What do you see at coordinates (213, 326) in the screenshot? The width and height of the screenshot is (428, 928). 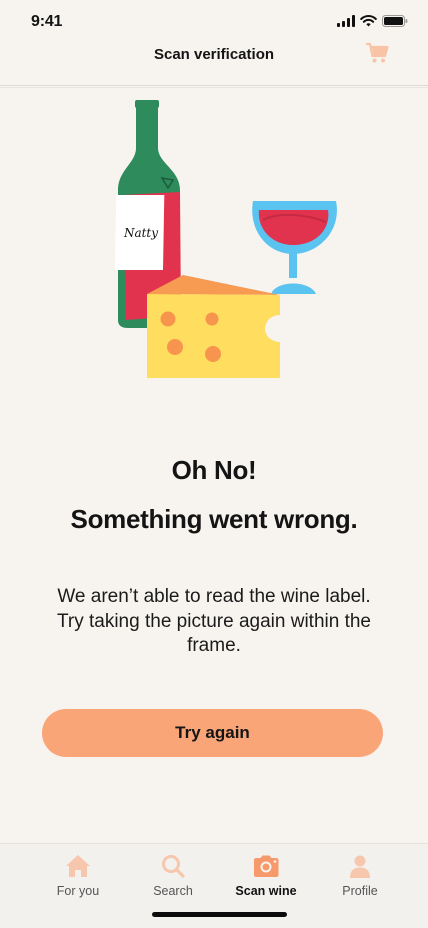 I see `cheese-illustration` at bounding box center [213, 326].